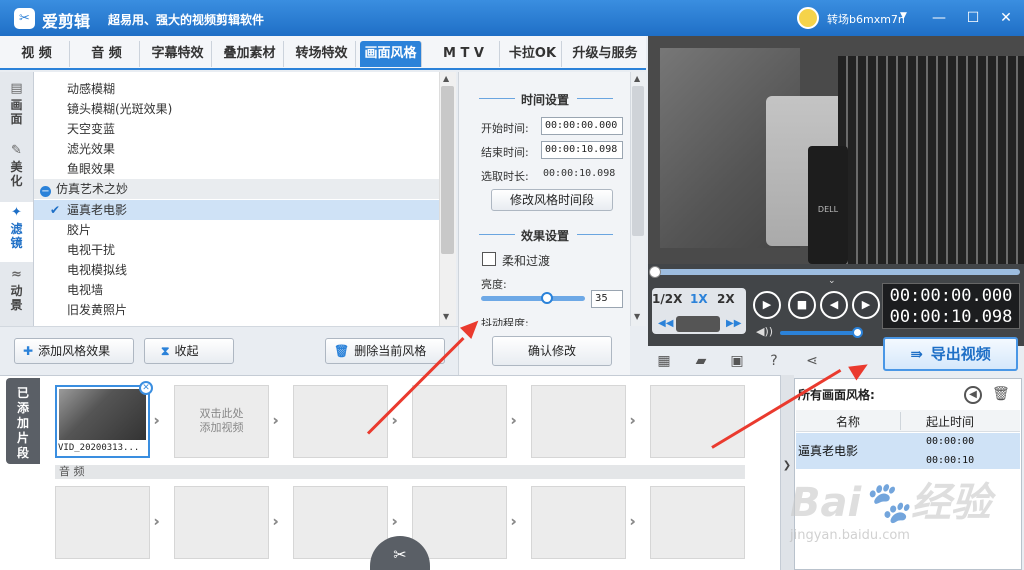 The width and height of the screenshot is (1024, 570). I want to click on confirm-modify-button: 确认修改, so click(552, 351).